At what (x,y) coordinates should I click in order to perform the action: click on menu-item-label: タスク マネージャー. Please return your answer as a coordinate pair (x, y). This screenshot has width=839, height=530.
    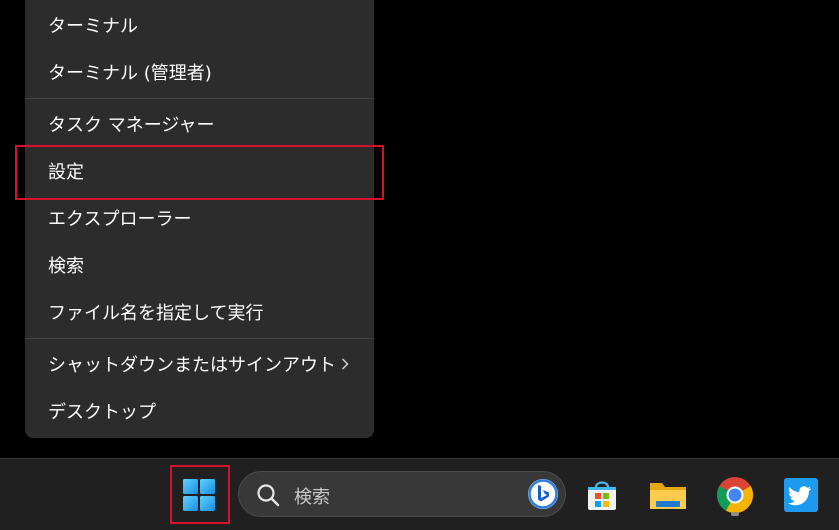
    Looking at the image, I should click on (131, 125).